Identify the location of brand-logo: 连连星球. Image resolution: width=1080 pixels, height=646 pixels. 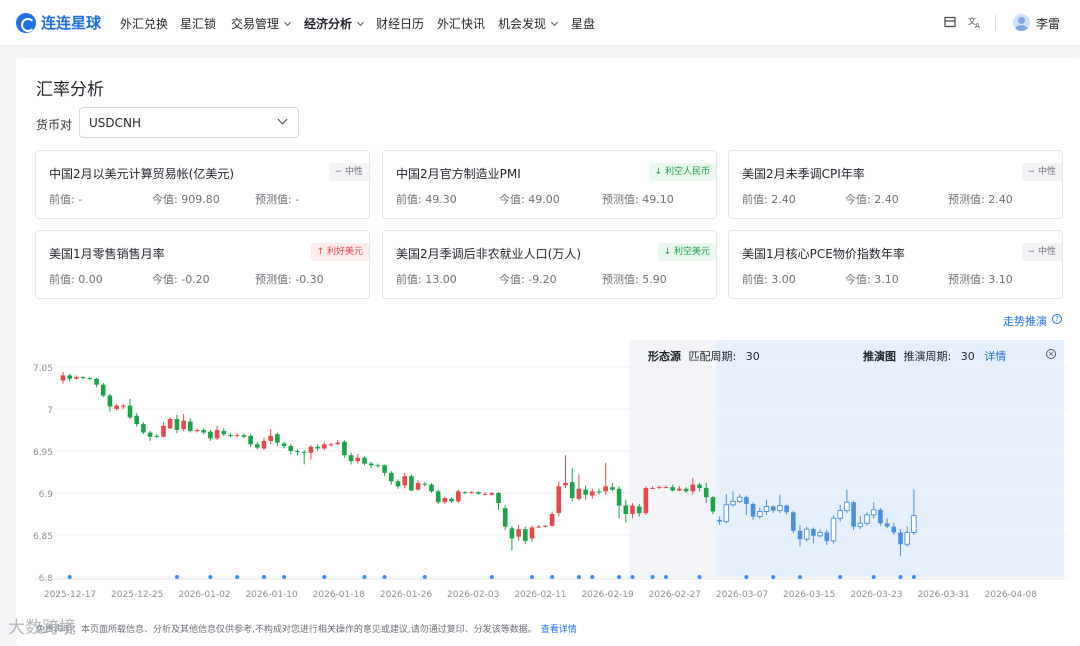
(58, 22).